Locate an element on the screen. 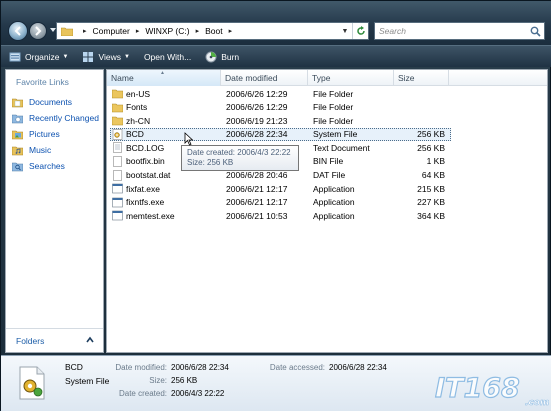 The image size is (551, 411). file-date-modified: 2006/6/26 12:29 is located at coordinates (257, 107).